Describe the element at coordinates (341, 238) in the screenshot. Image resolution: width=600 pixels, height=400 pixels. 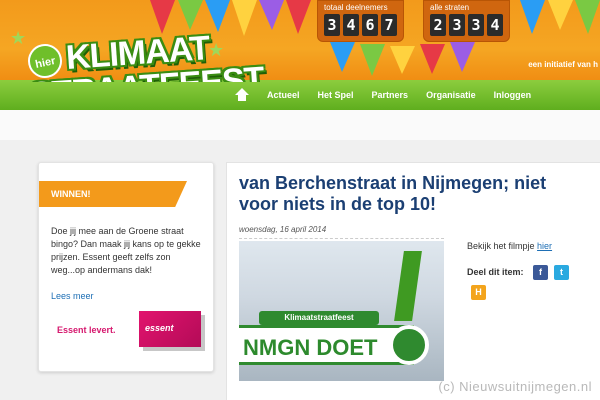
I see `divider` at that location.